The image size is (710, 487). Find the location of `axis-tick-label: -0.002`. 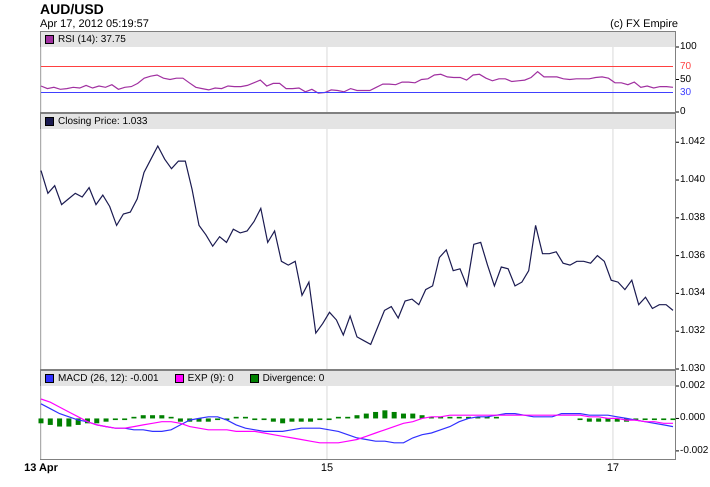

axis-tick-label: -0.002 is located at coordinates (694, 450).